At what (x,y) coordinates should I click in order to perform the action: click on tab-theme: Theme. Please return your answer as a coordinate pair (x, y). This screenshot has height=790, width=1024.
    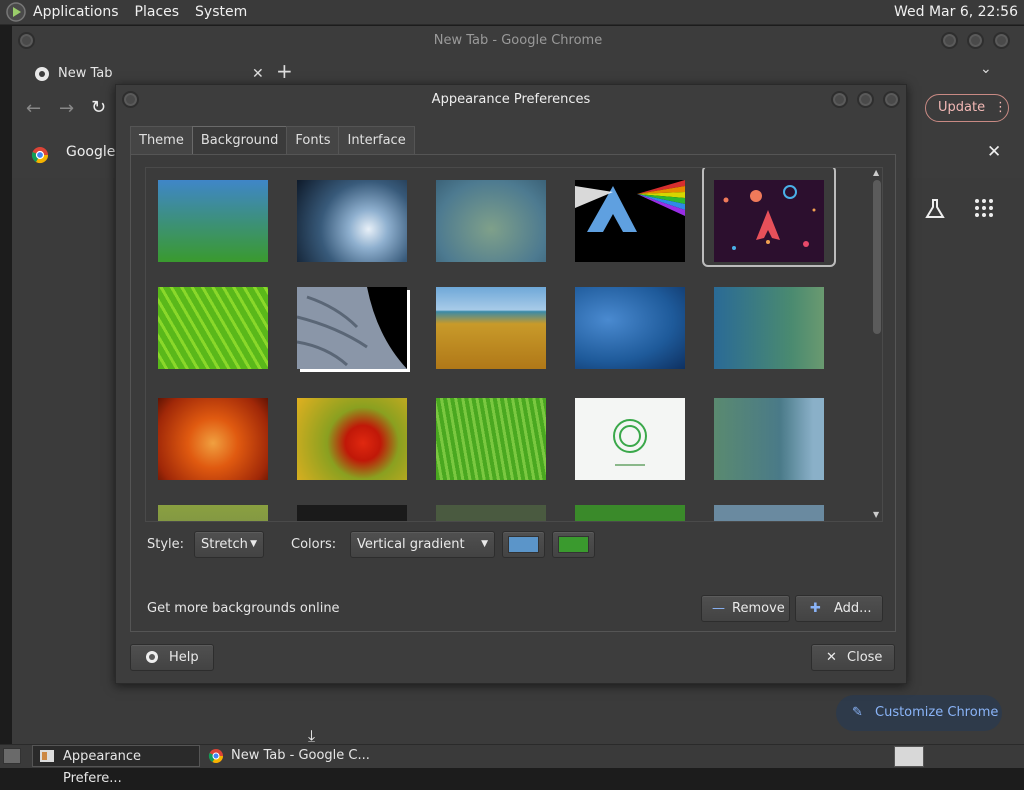
    Looking at the image, I should click on (161, 140).